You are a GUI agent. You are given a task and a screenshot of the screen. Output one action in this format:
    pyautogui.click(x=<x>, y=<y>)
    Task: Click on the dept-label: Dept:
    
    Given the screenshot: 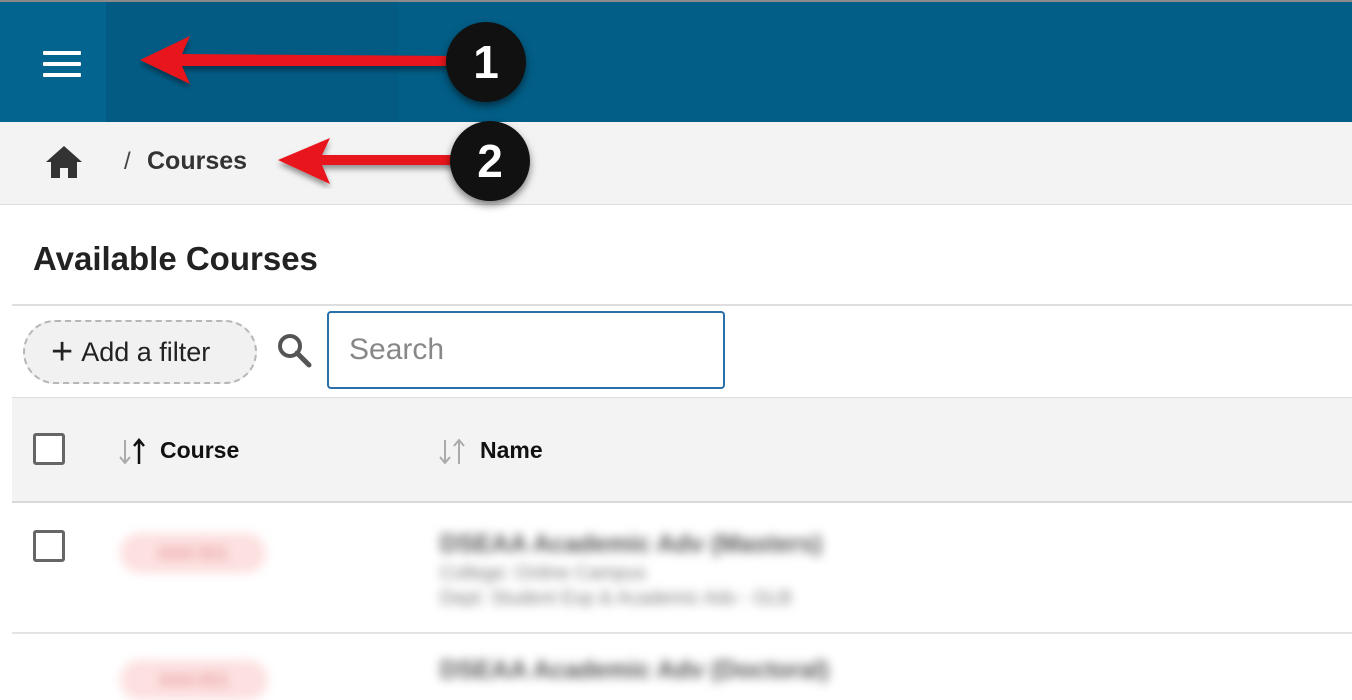 What is the action you would take?
    pyautogui.click(x=463, y=598)
    